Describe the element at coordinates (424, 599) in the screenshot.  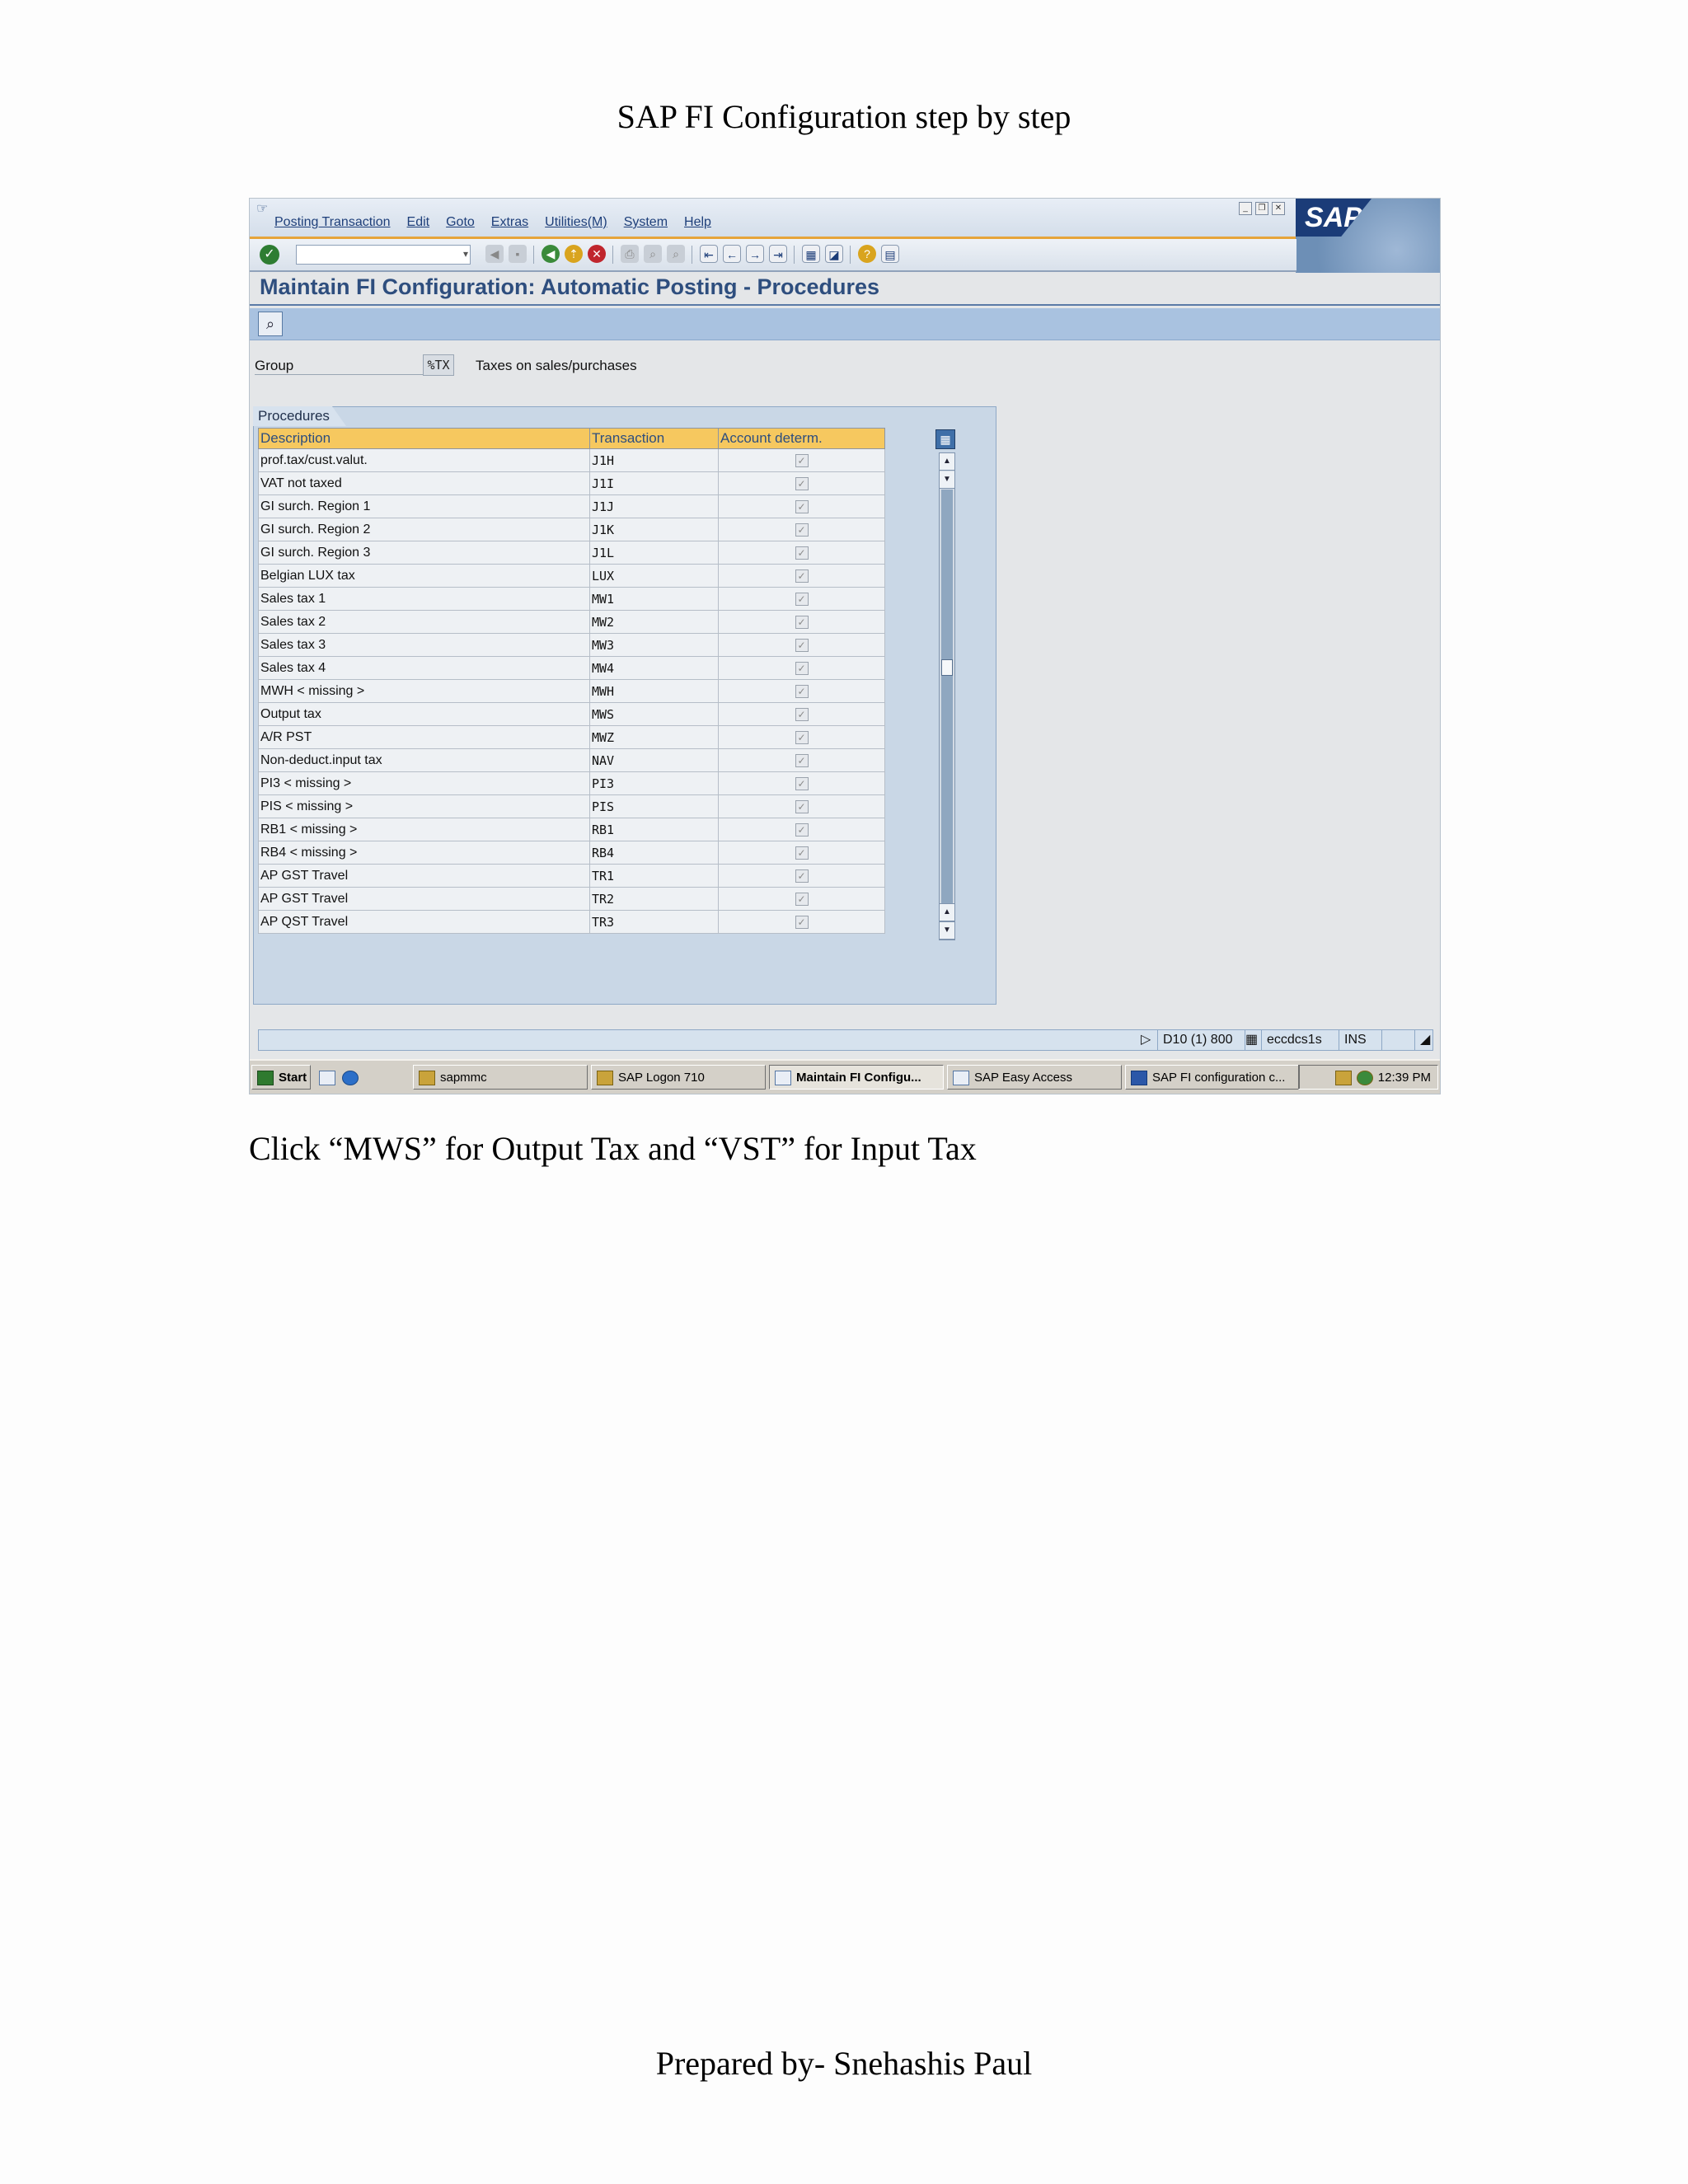
I see `row-description: Sales tax 1` at that location.